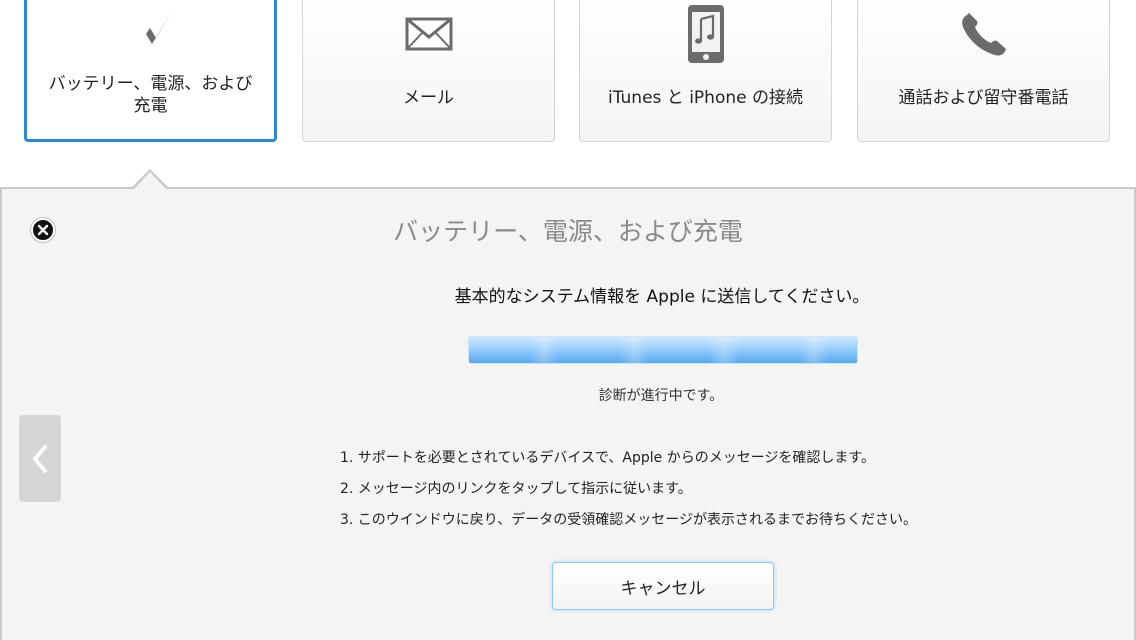 Image resolution: width=1136 pixels, height=640 pixels. What do you see at coordinates (568, 231) in the screenshot?
I see `panel-title: バッテリー、電源、および充電` at bounding box center [568, 231].